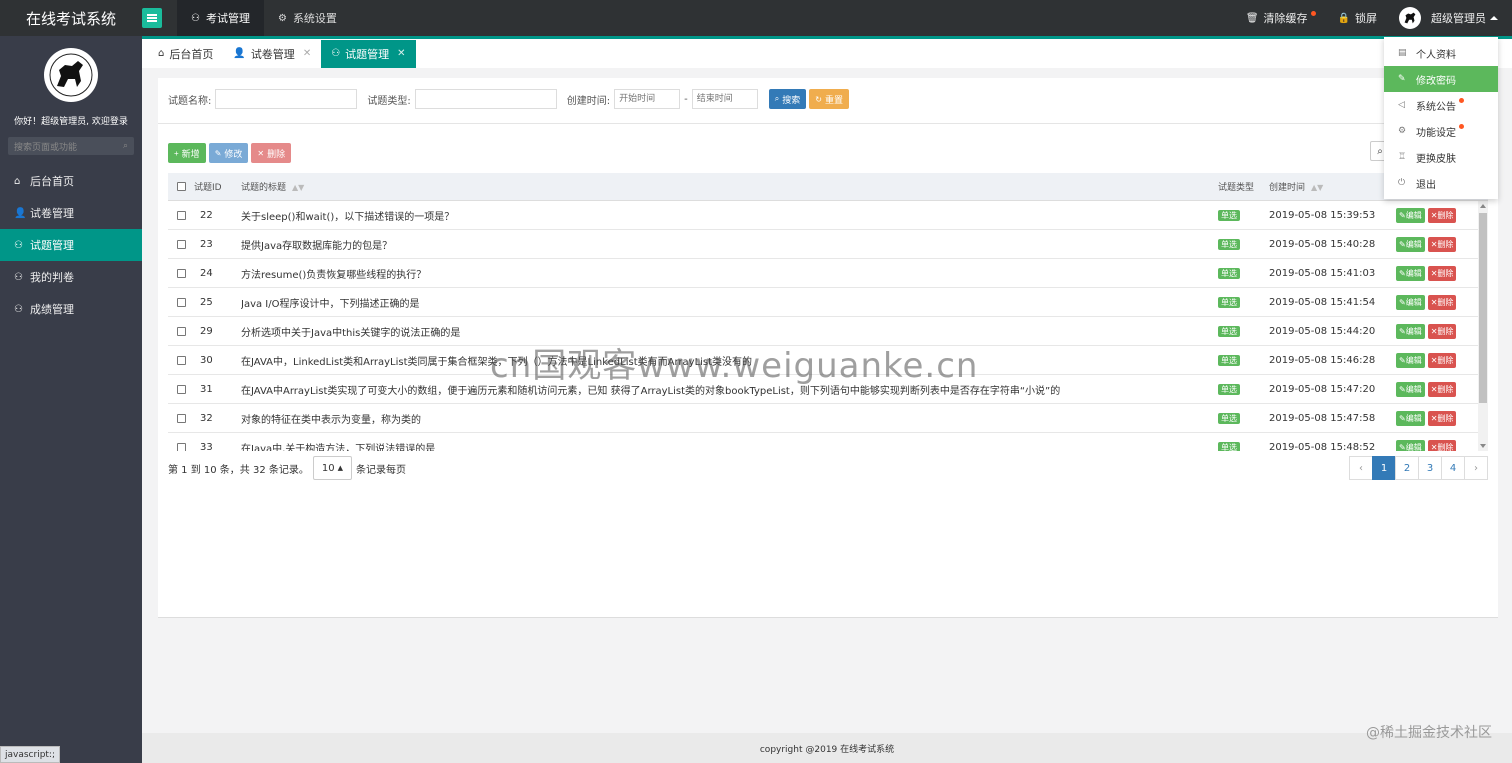 The height and width of the screenshot is (763, 1512). Describe the element at coordinates (185, 54) in the screenshot. I see `tab-home: ⌂ 后台首页` at that location.